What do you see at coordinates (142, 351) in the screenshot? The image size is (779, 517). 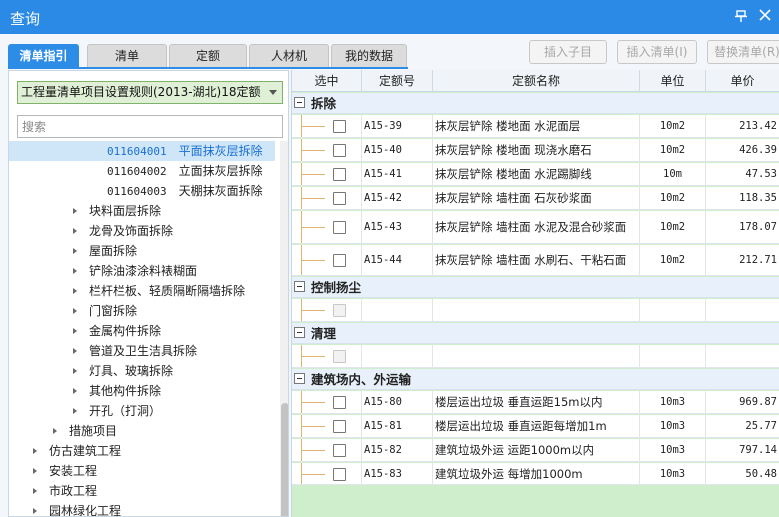 I see `tree-category-item: 管道及卫生洁具拆除` at bounding box center [142, 351].